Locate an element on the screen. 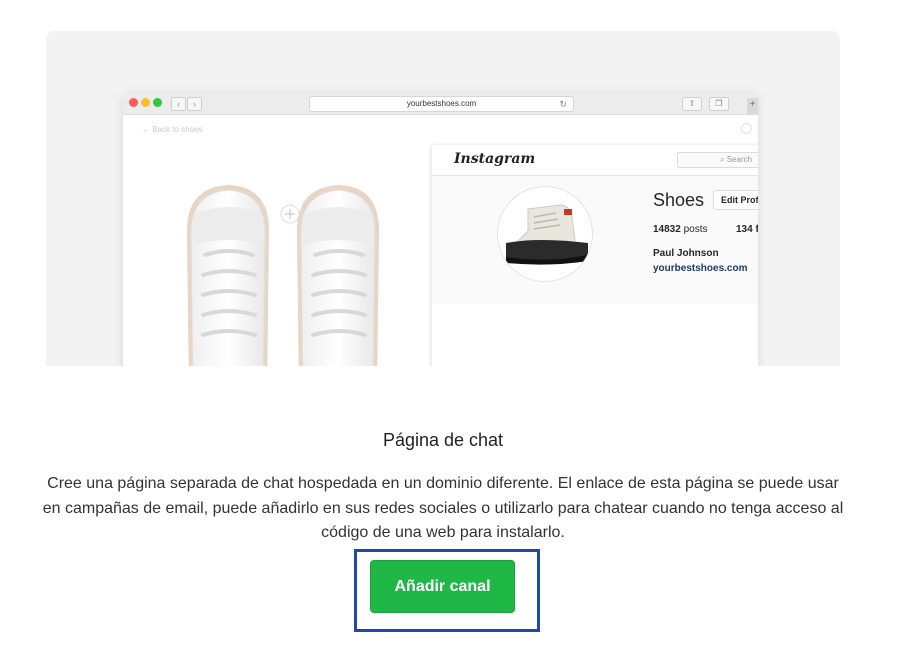 This screenshot has width=910, height=665. profile-avatar is located at coordinates (545, 234).